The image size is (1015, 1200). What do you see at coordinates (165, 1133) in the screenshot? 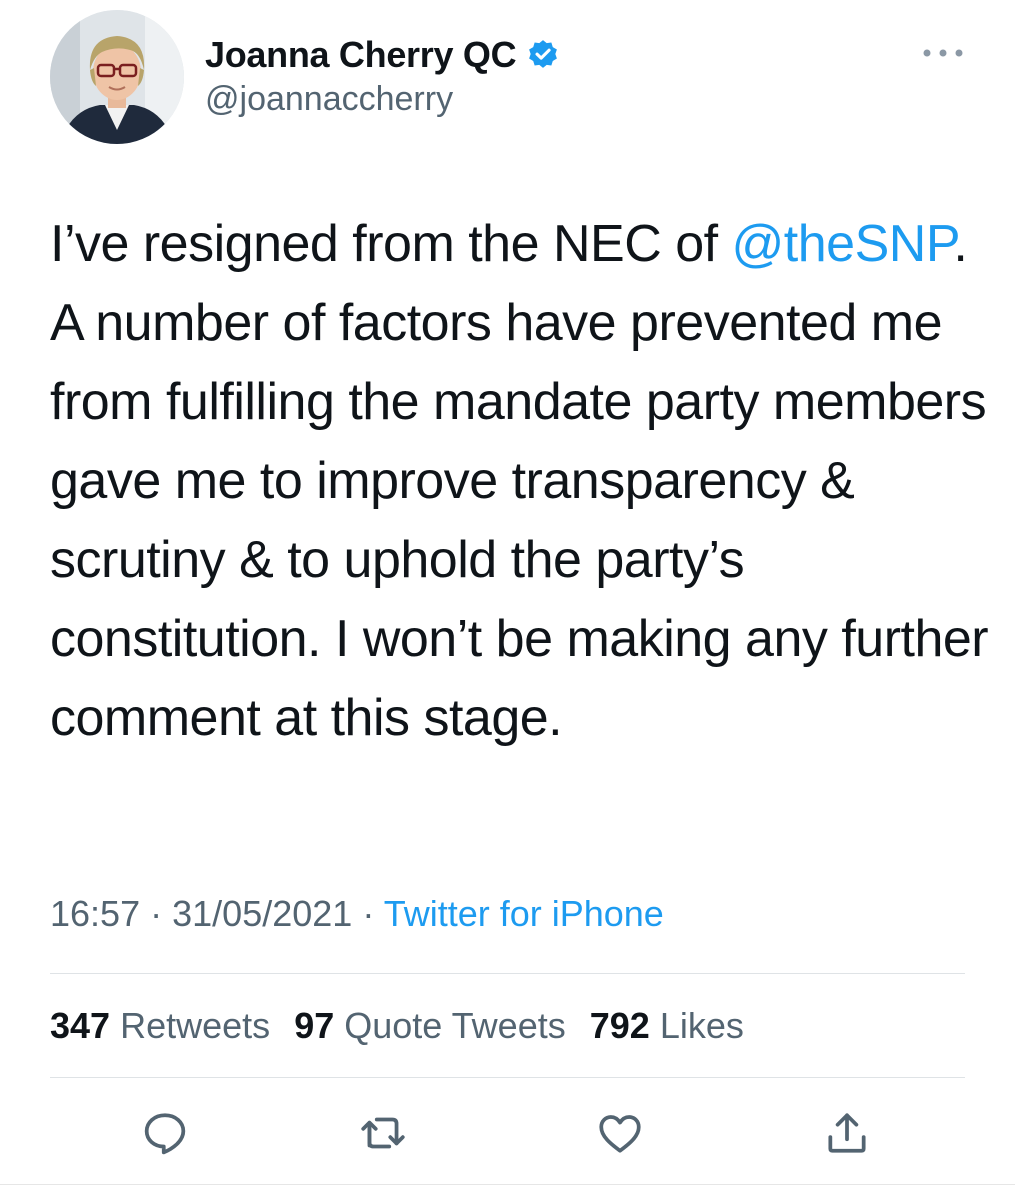
I see `reply-icon` at bounding box center [165, 1133].